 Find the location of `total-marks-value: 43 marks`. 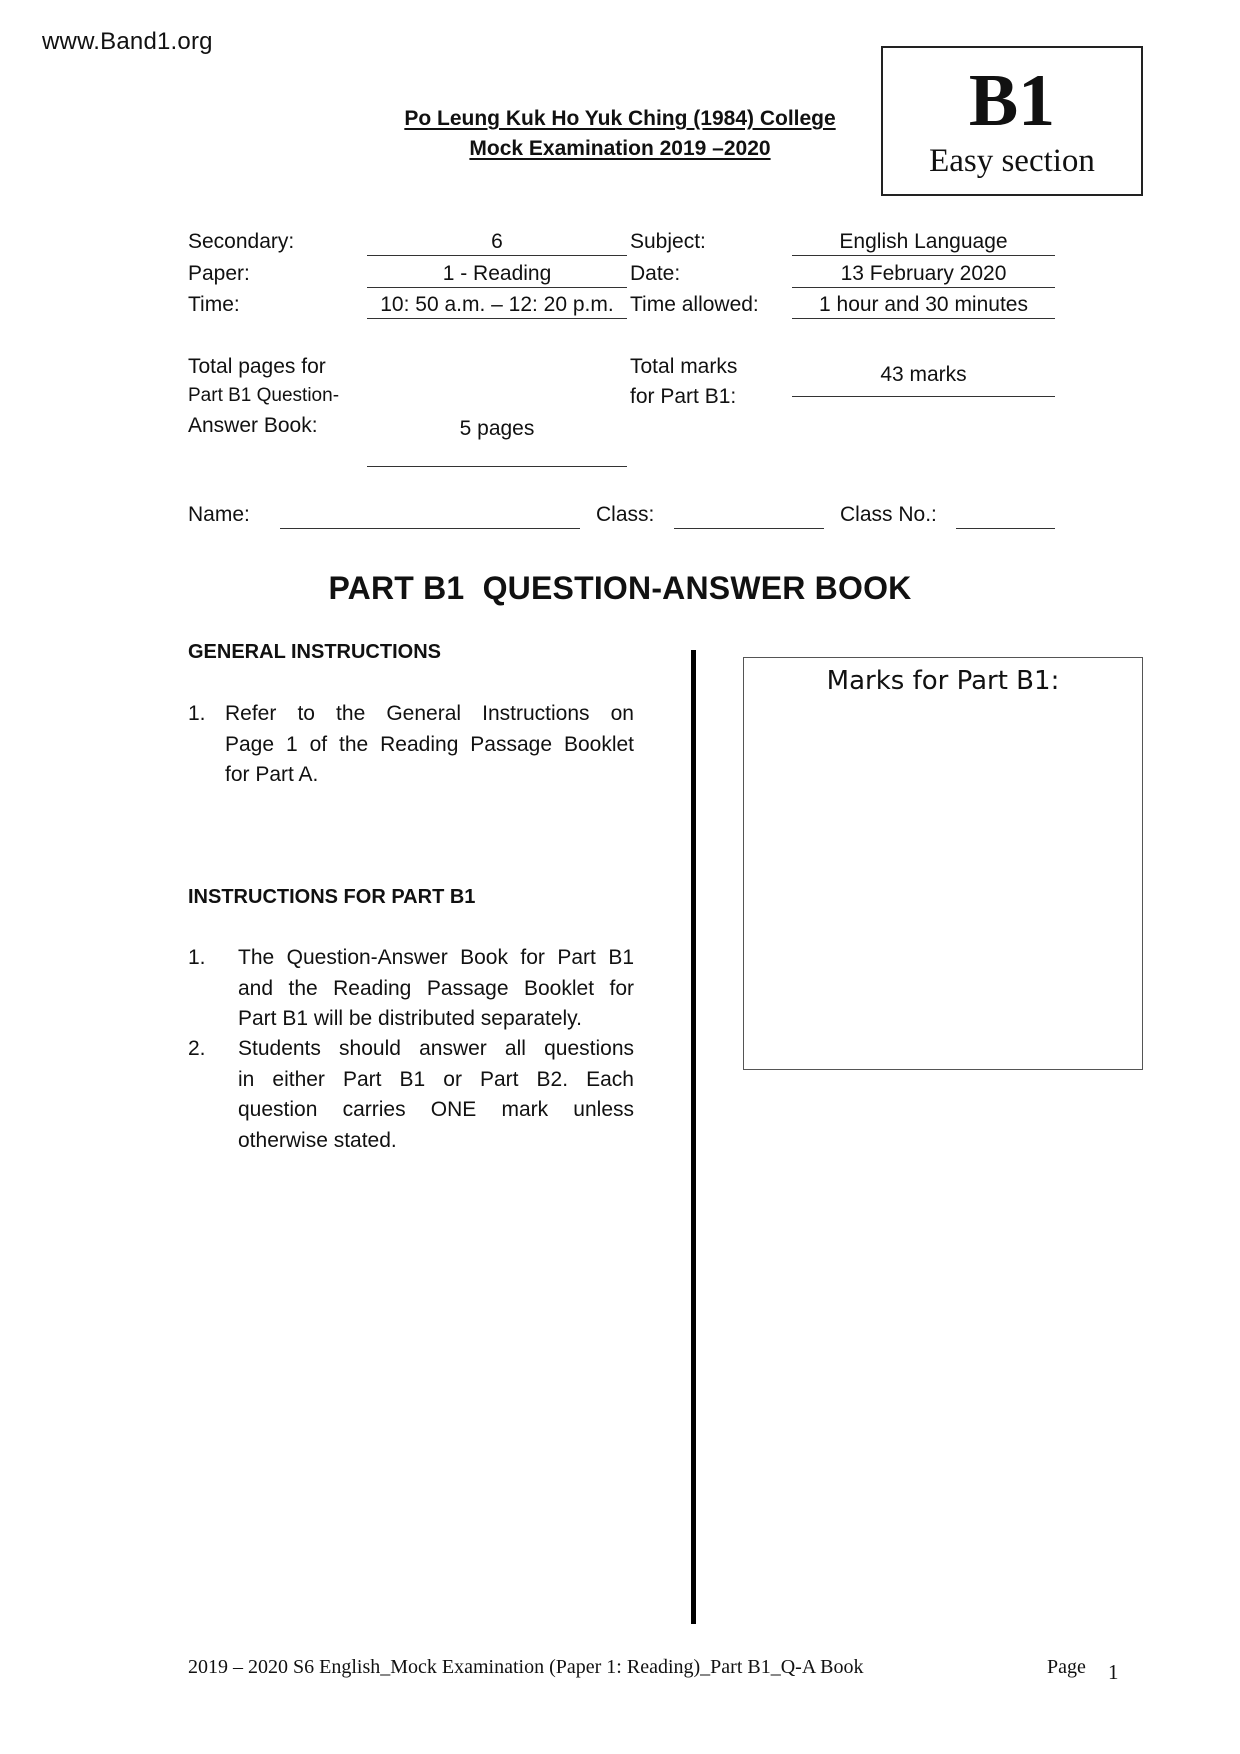

total-marks-value: 43 marks is located at coordinates (923, 374).